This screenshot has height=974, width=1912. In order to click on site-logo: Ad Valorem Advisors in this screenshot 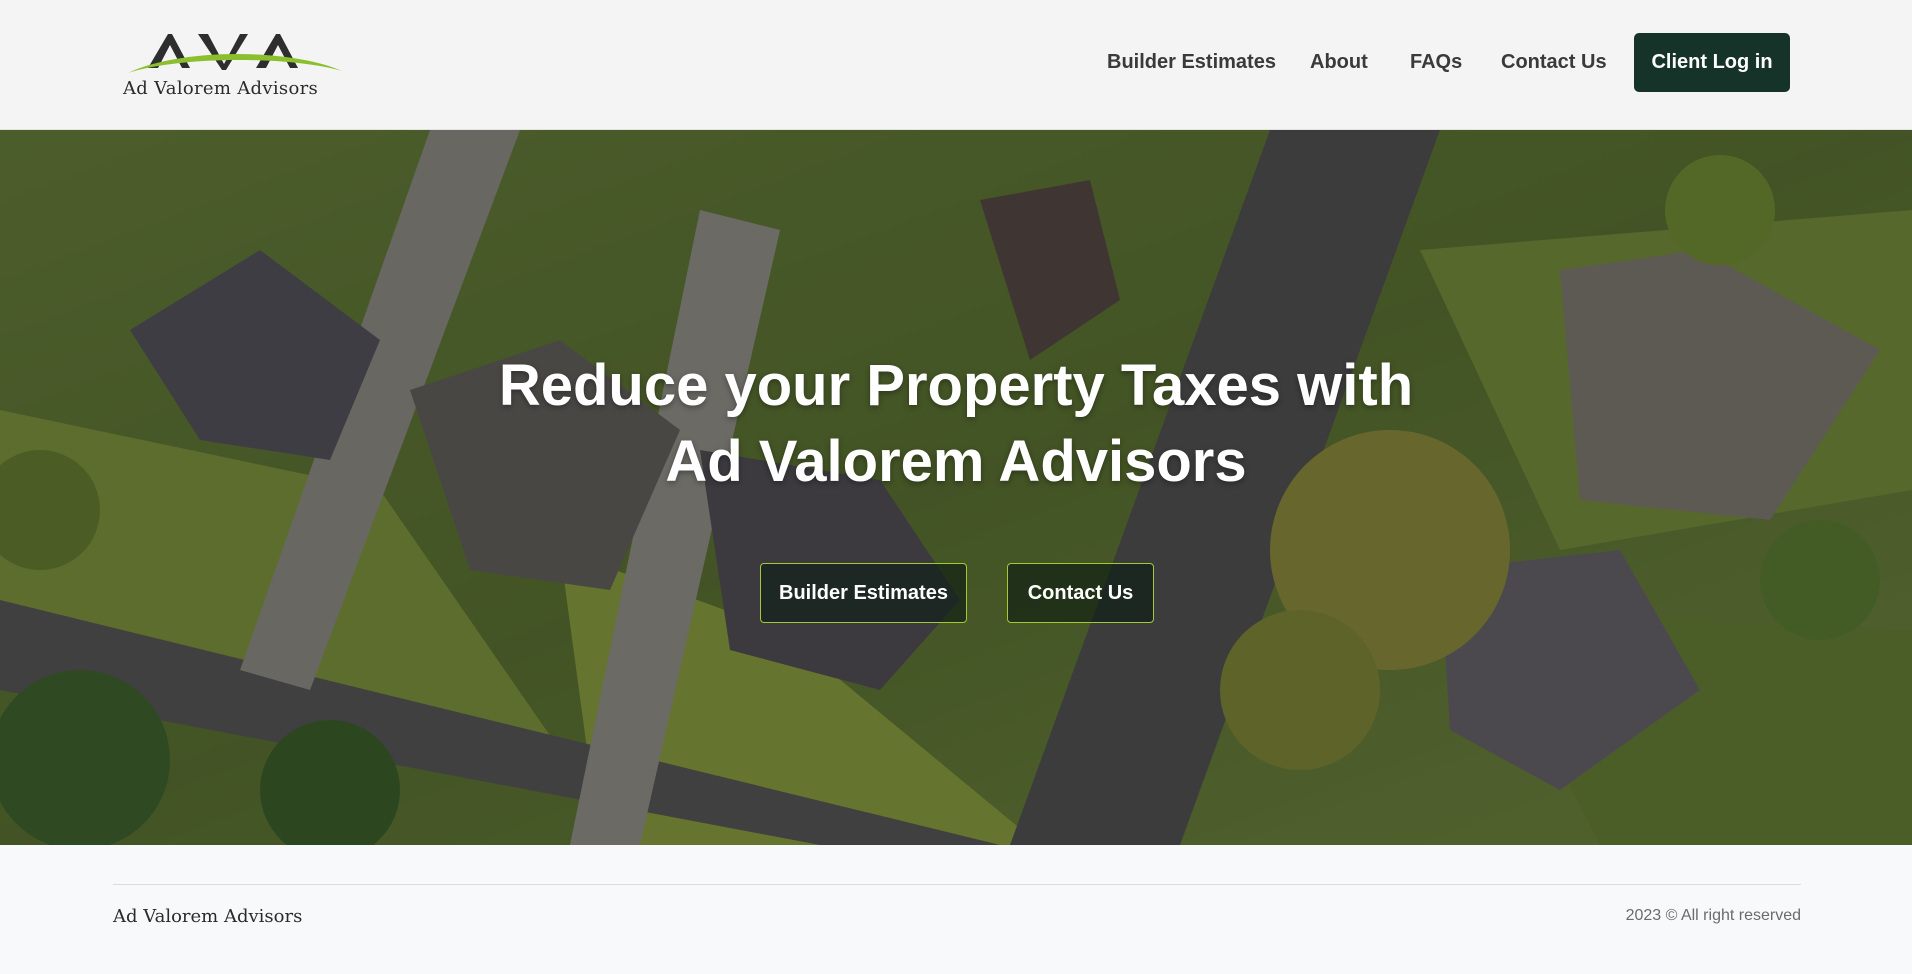, I will do `click(235, 64)`.